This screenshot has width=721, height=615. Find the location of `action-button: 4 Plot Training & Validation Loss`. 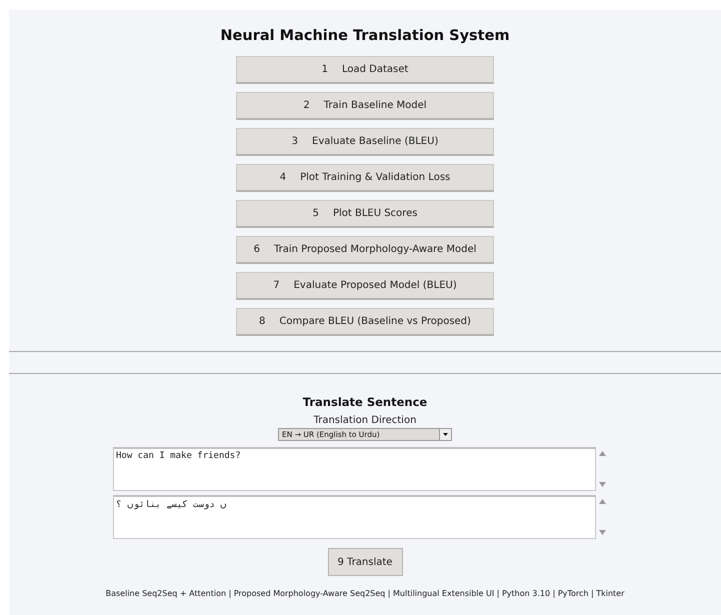

action-button: 4 Plot Training & Validation Loss is located at coordinates (365, 178).